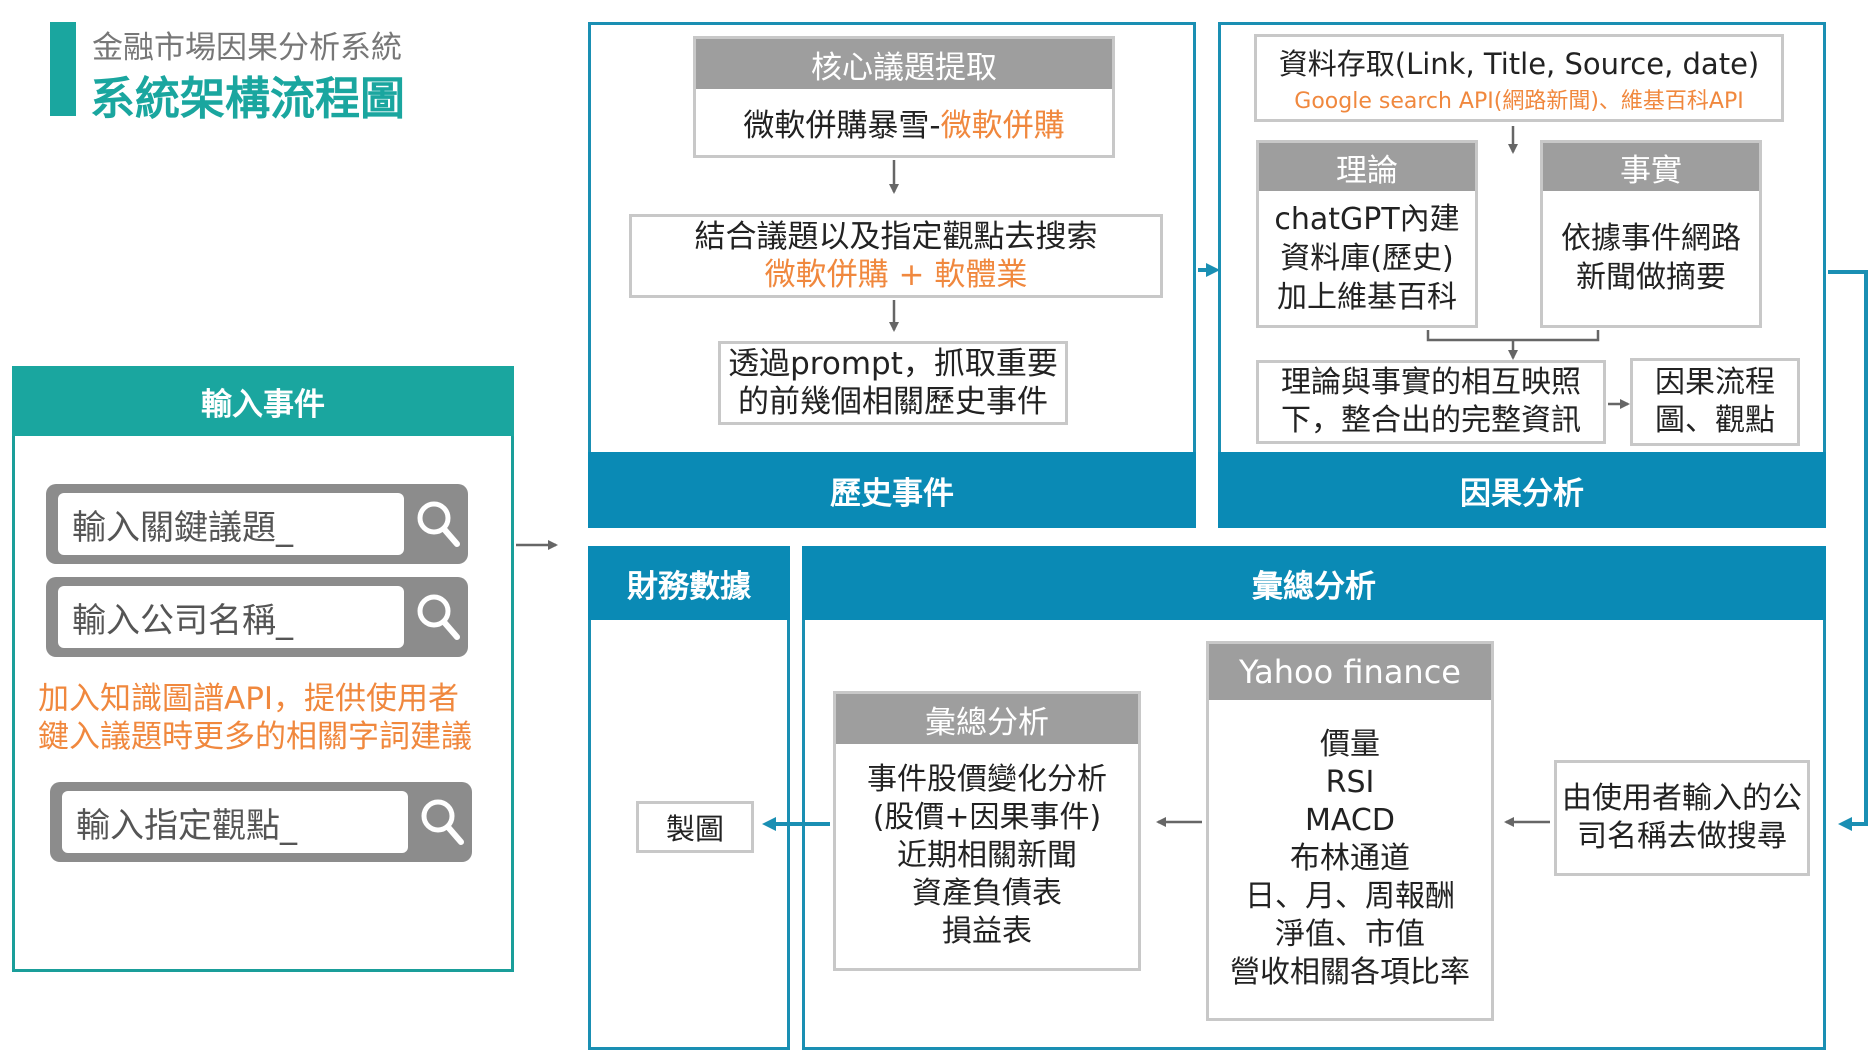 The width and height of the screenshot is (1876, 1056). I want to click on connector-theory-fact, so click(1513, 336).